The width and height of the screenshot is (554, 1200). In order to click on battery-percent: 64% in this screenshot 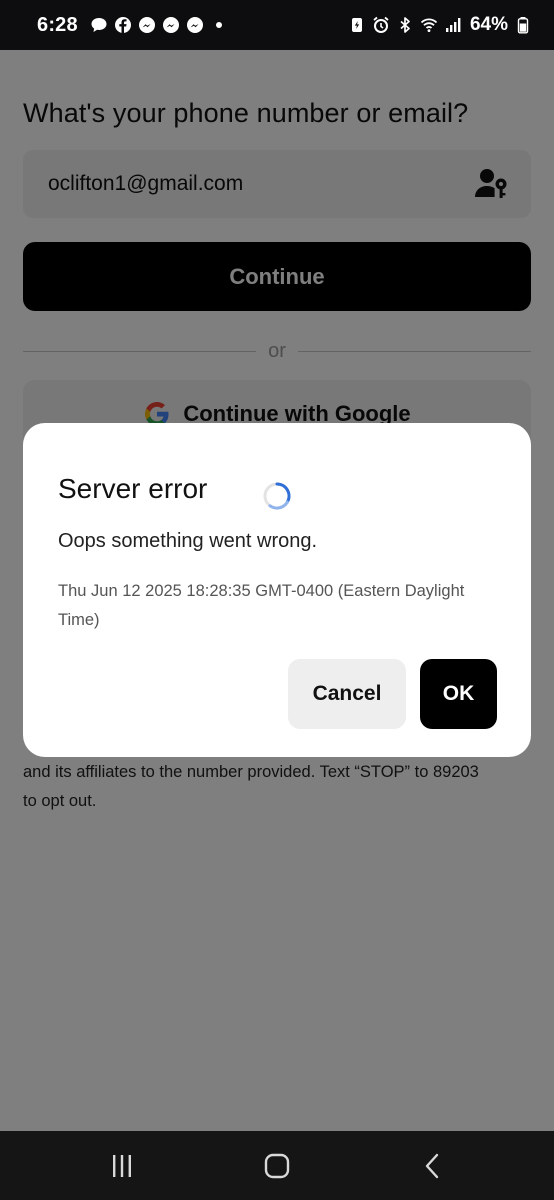, I will do `click(488, 24)`.